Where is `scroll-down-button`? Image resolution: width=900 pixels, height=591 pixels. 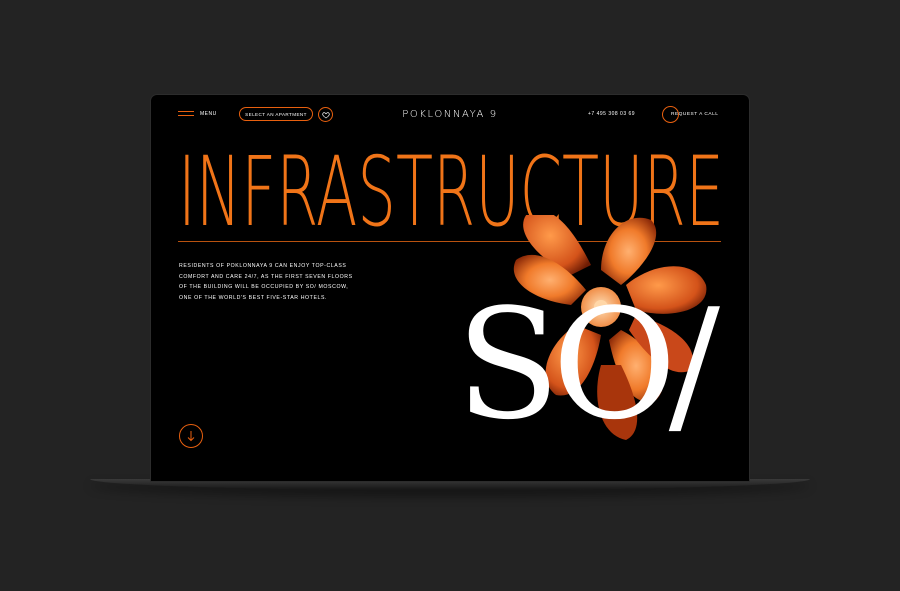 scroll-down-button is located at coordinates (191, 436).